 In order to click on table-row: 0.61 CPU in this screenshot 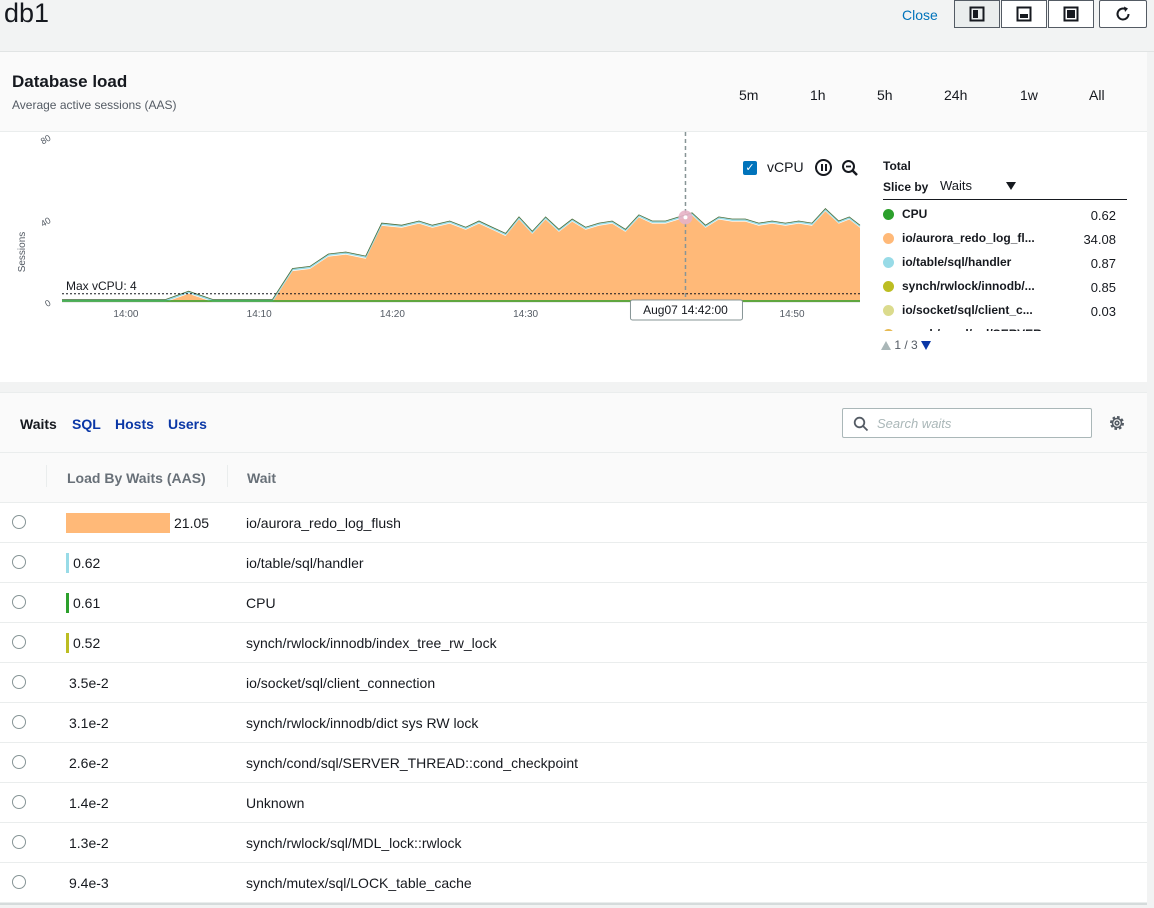, I will do `click(573, 603)`.